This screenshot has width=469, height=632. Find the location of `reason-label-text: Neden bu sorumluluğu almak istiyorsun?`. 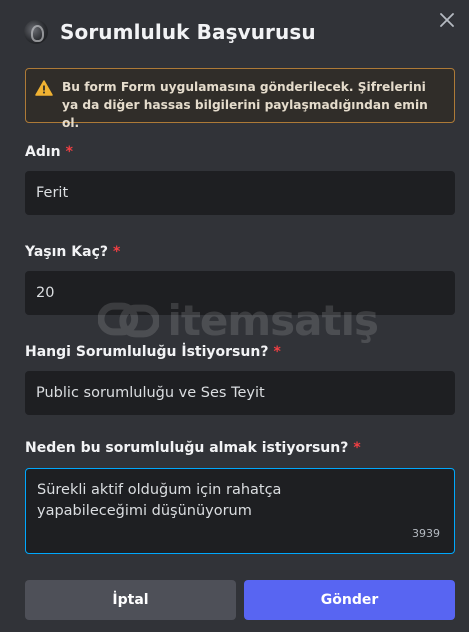

reason-label-text: Neden bu sorumluluğu almak istiyorsun? is located at coordinates (187, 448).